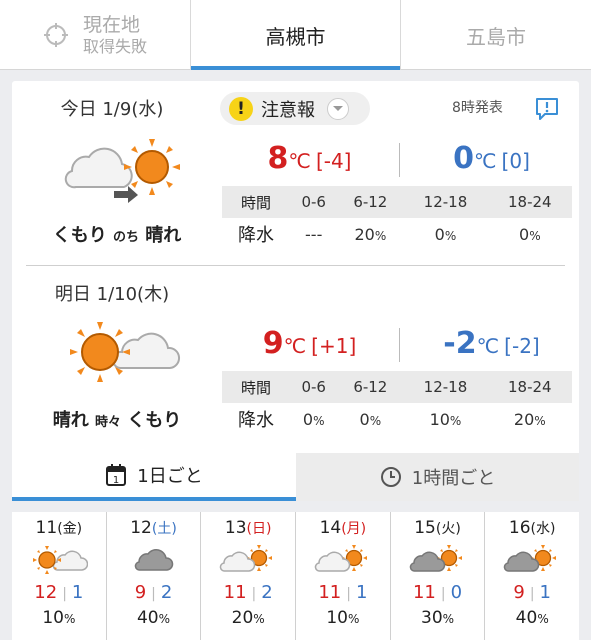 The image size is (591, 640). Describe the element at coordinates (70, 420) in the screenshot. I see `tomorrow-weather-main1: 晴れ` at that location.